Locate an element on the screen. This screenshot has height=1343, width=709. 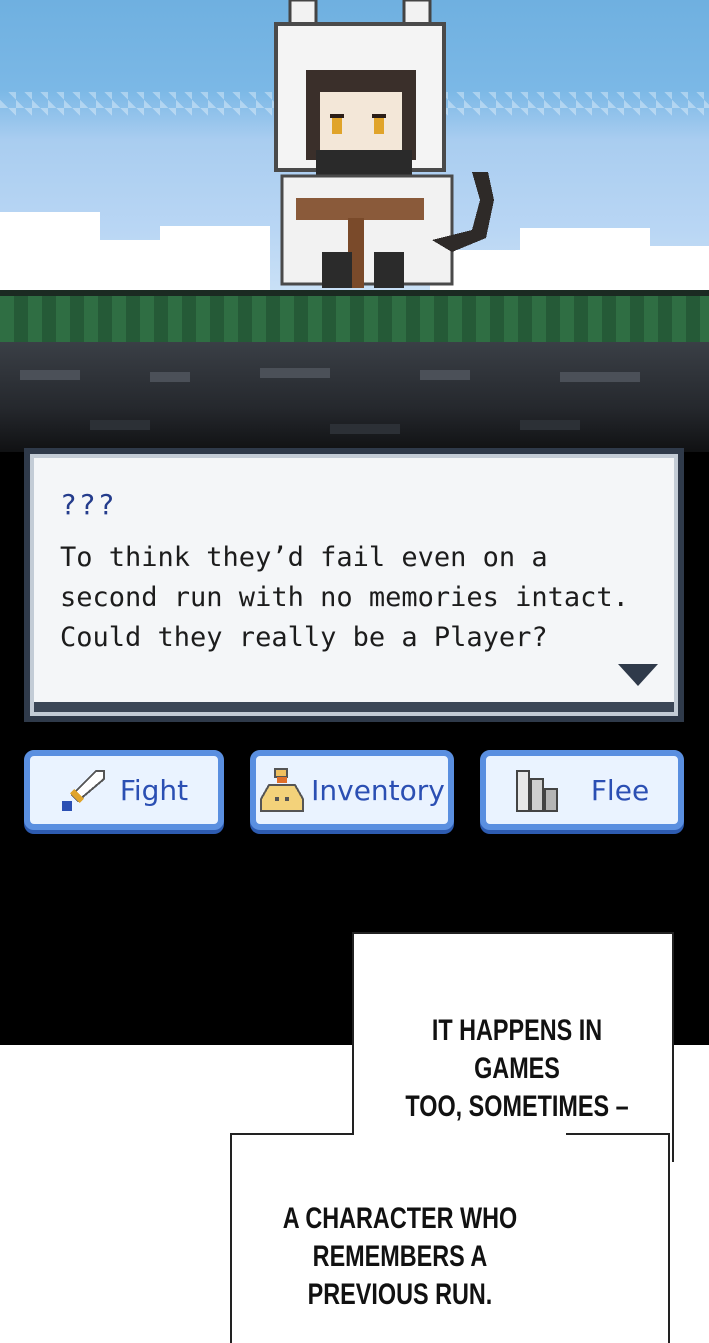
sword-icon is located at coordinates (83, 790).